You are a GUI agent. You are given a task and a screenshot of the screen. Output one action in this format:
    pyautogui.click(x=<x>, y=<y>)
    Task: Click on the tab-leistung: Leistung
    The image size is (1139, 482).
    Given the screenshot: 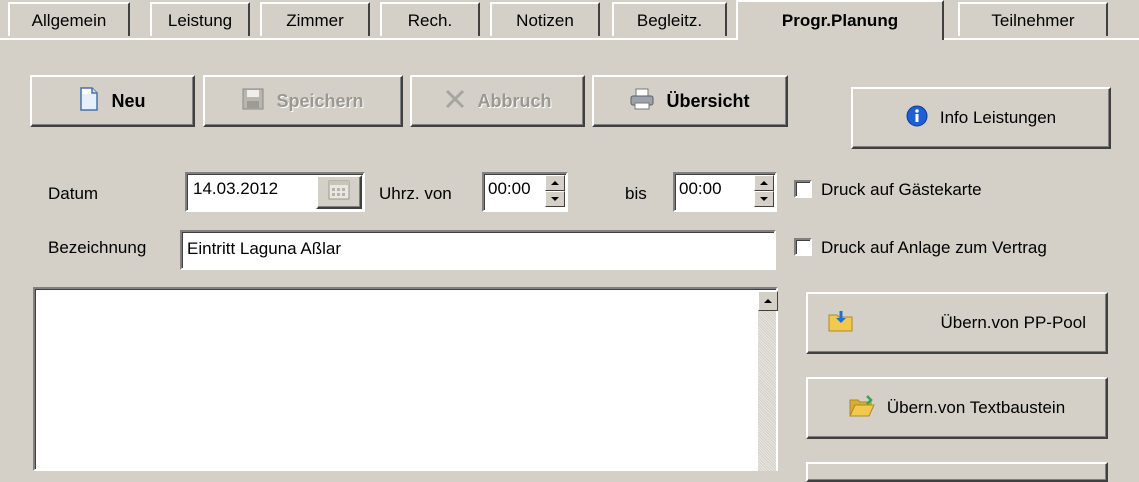 What is the action you would take?
    pyautogui.click(x=200, y=19)
    